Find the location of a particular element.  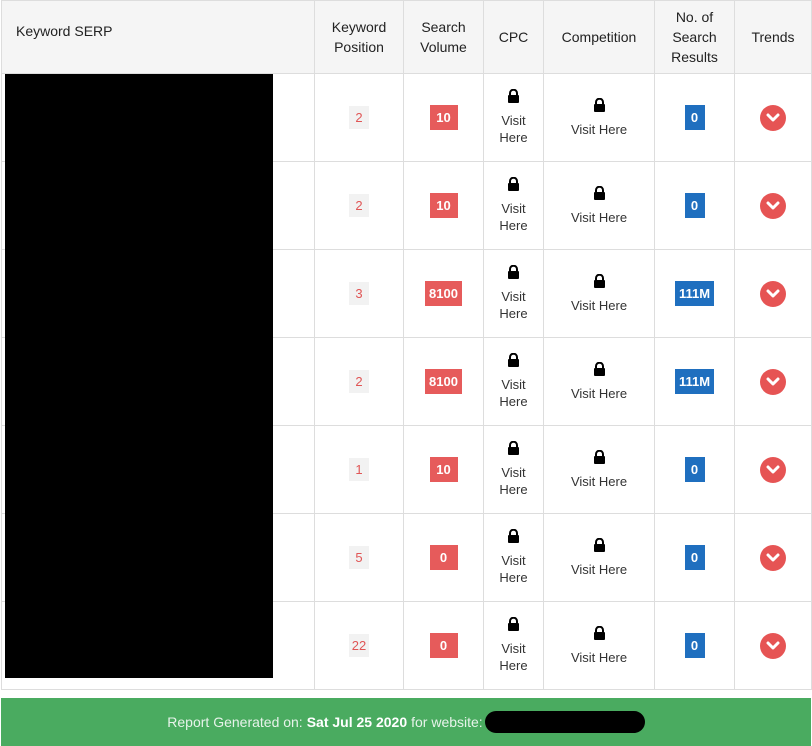

header-trends: Trends is located at coordinates (773, 37).